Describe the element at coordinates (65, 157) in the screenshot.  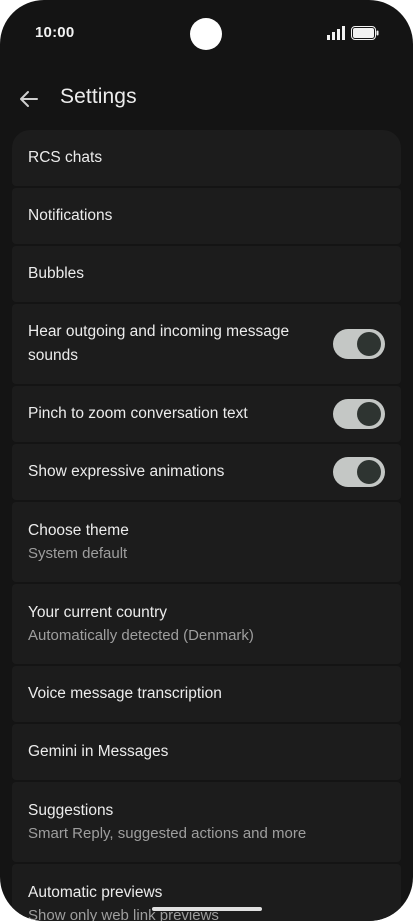
I see `setting-label: RCS chats` at that location.